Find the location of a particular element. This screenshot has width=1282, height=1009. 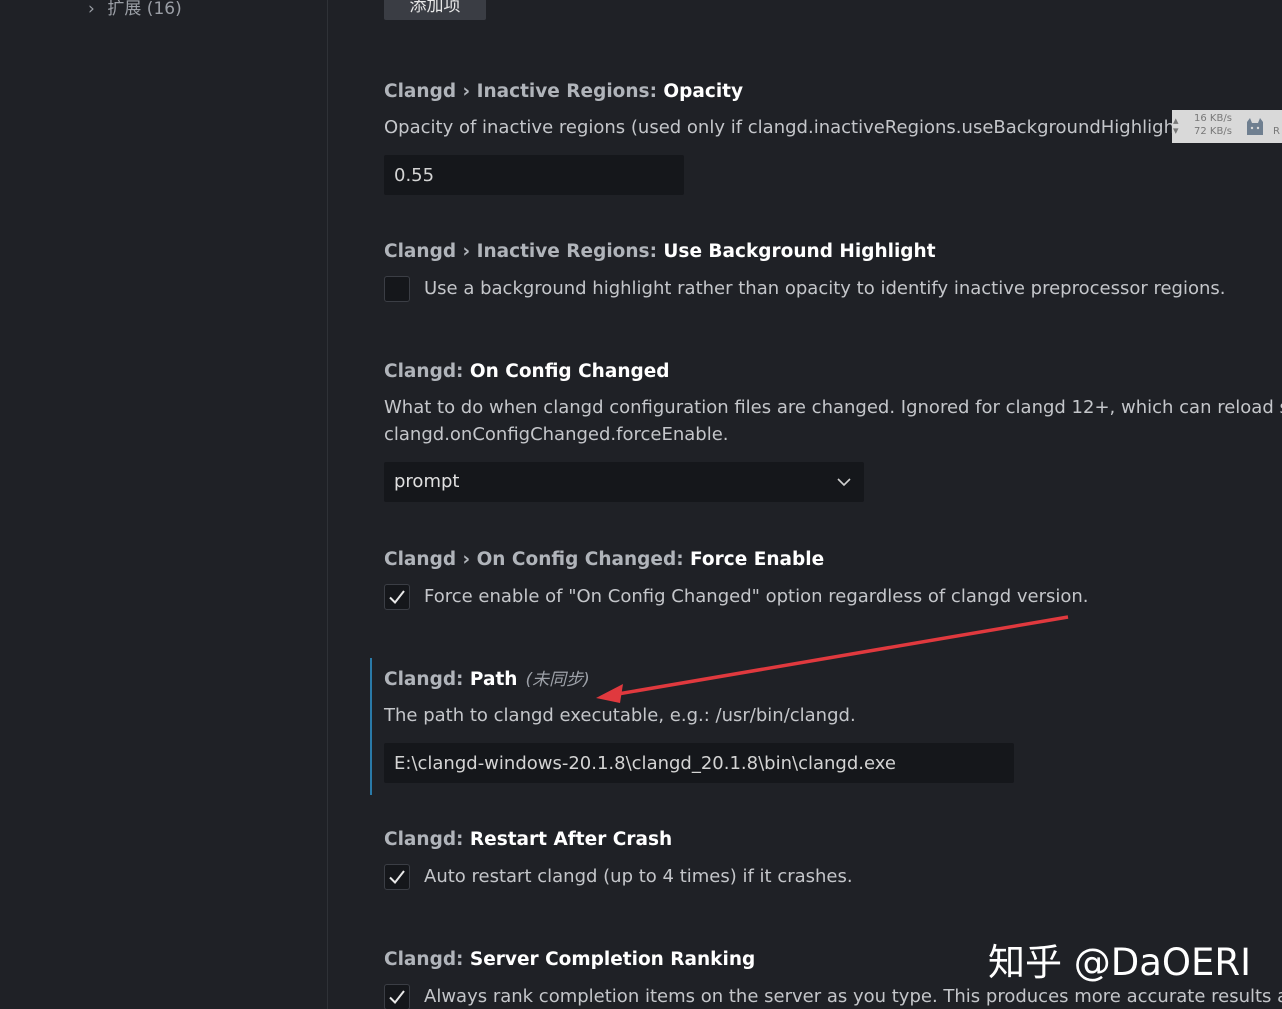

network-monitor-widget: ▴ ▾ 16 KB/s 72 KB/s R is located at coordinates (1227, 126).